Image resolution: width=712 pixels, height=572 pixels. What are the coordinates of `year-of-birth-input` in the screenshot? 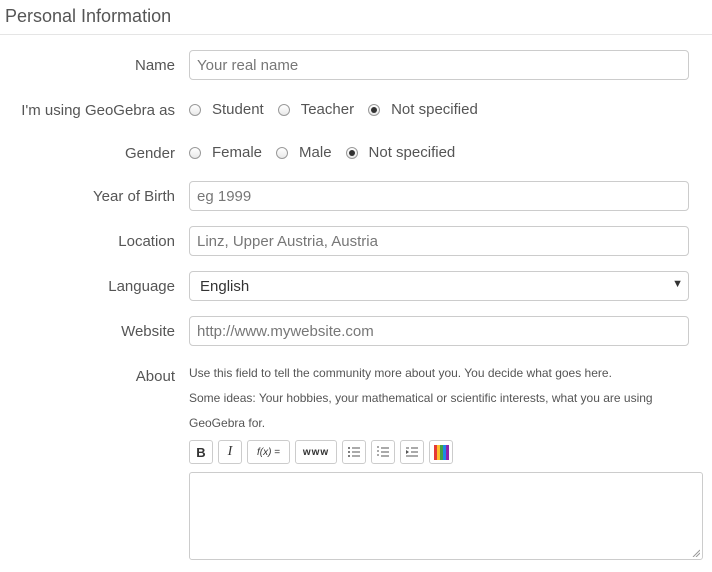 It's located at (439, 196).